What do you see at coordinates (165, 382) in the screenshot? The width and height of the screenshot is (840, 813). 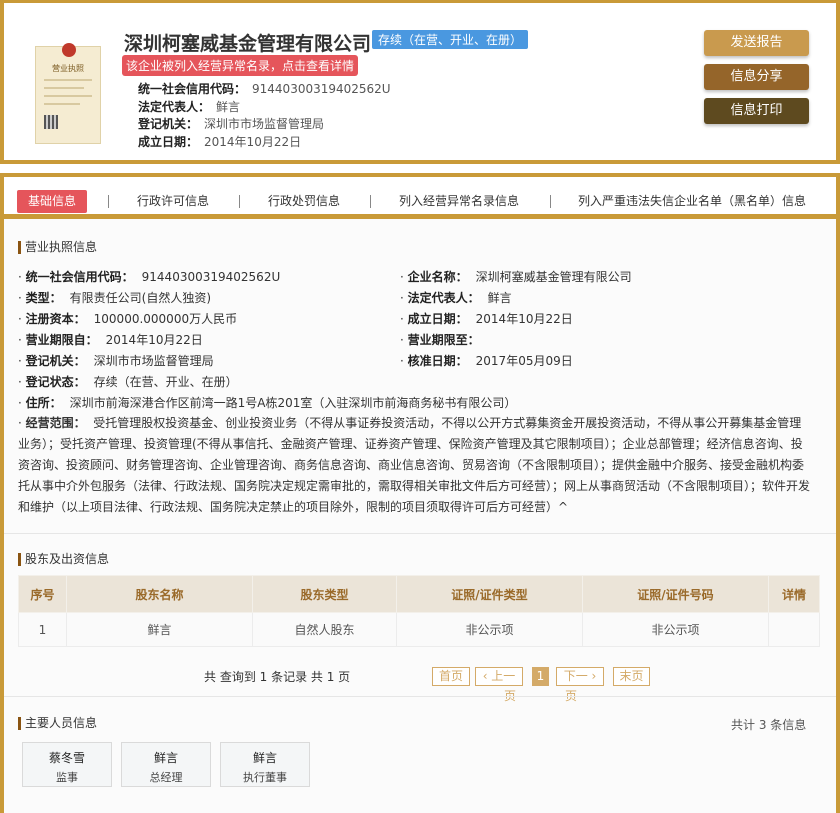 I see `field-value: 存续（在营、开业、在册）` at bounding box center [165, 382].